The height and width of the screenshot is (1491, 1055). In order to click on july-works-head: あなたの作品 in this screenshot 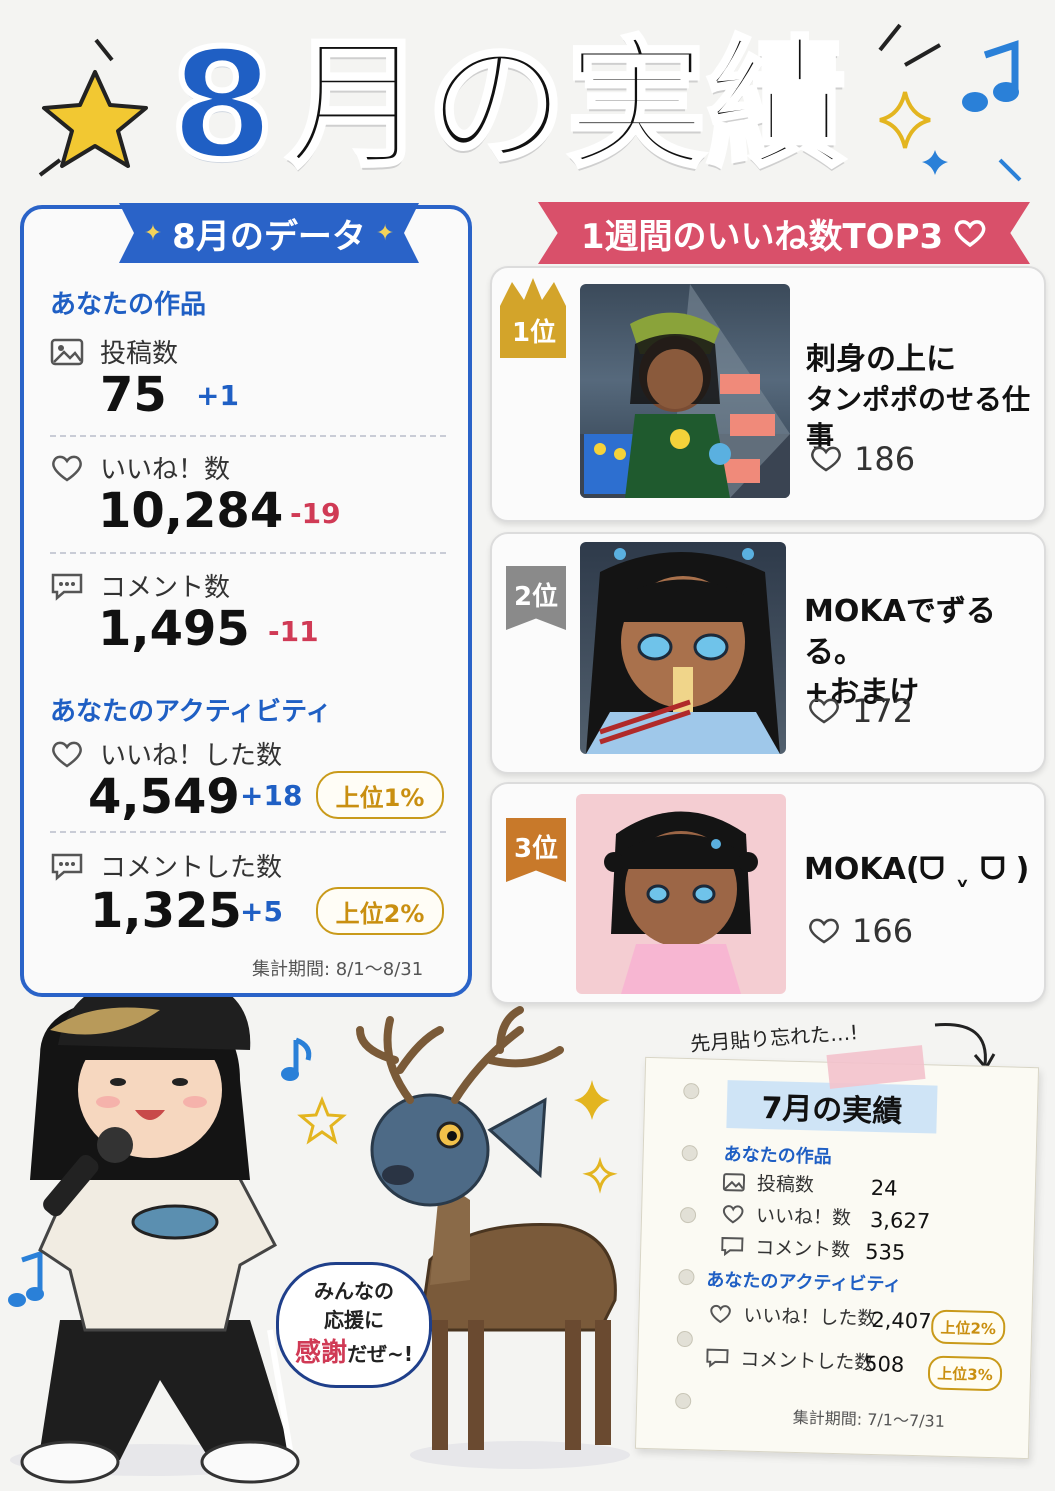, I will do `click(777, 1156)`.